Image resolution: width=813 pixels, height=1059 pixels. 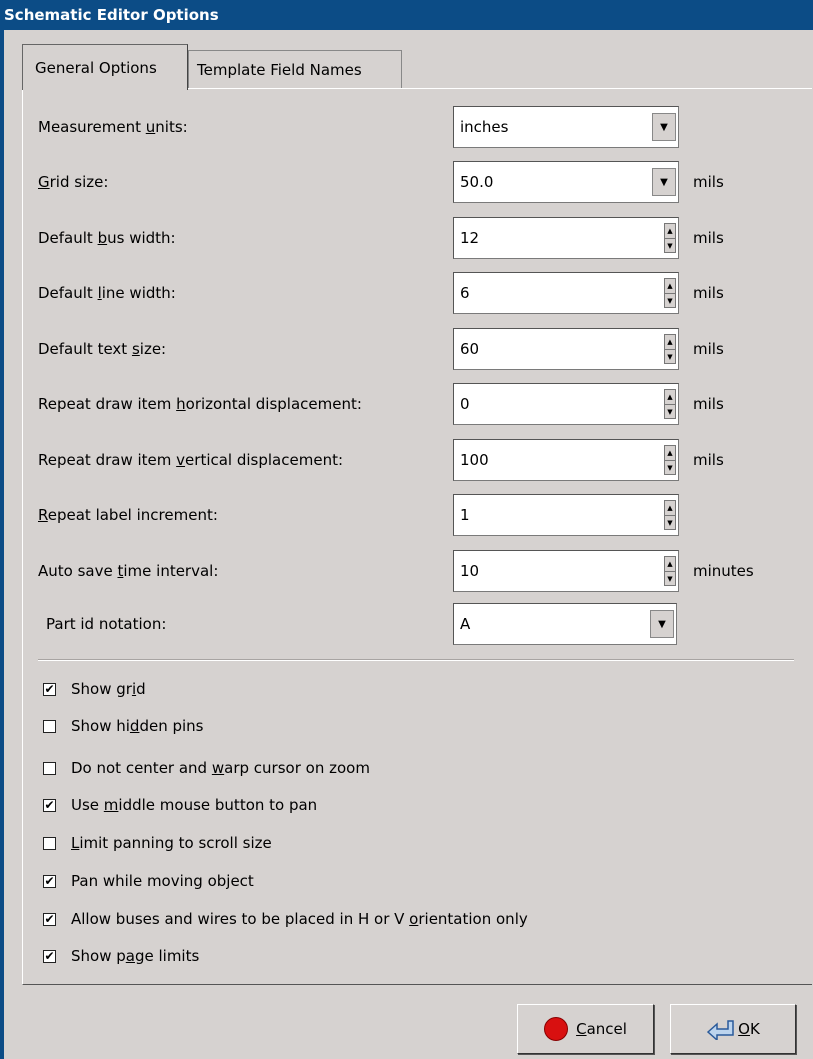 What do you see at coordinates (128, 515) in the screenshot?
I see `label-label-increment: Repeat label increment:` at bounding box center [128, 515].